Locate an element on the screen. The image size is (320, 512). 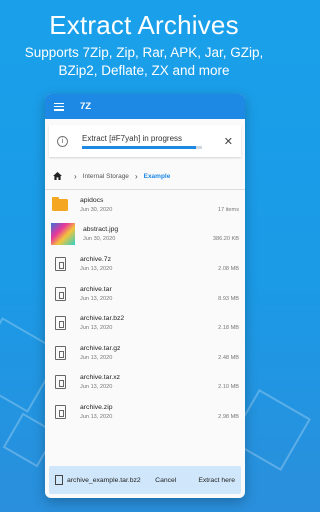
file-texts: archive.tar.xz Jun 13, 2020 2.10 MB is located at coordinates (159, 382).